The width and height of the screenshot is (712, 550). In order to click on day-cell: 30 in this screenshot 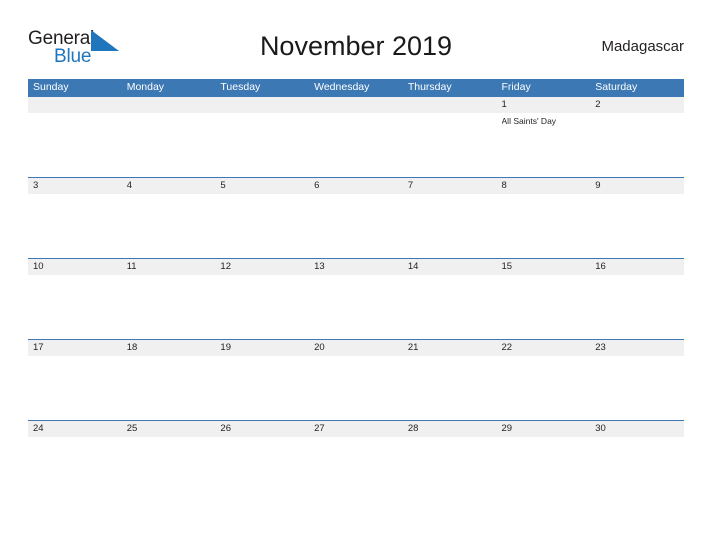, I will do `click(637, 429)`.